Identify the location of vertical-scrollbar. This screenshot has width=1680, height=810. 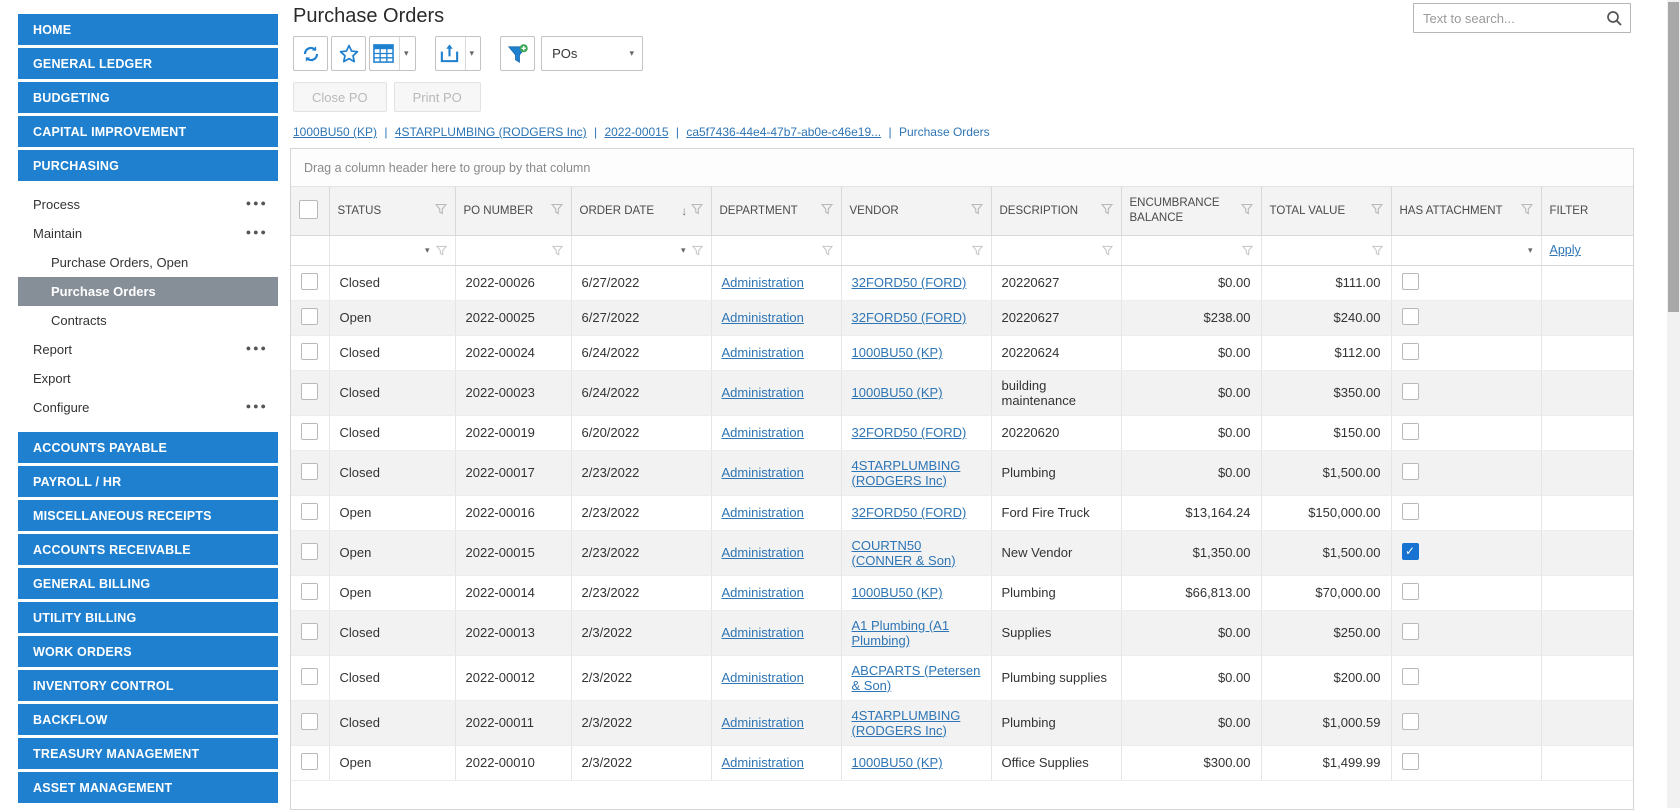
(1673, 404).